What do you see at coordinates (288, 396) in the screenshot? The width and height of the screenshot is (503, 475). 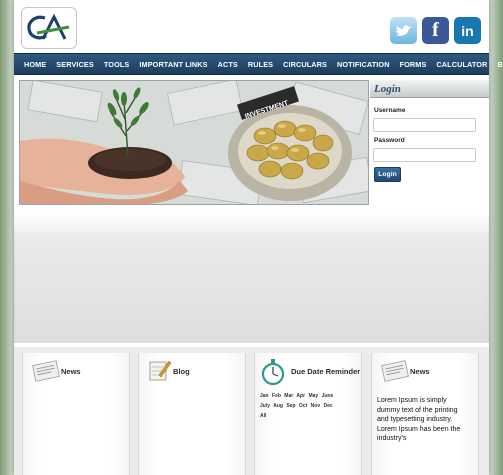 I see `month-link: Mar` at bounding box center [288, 396].